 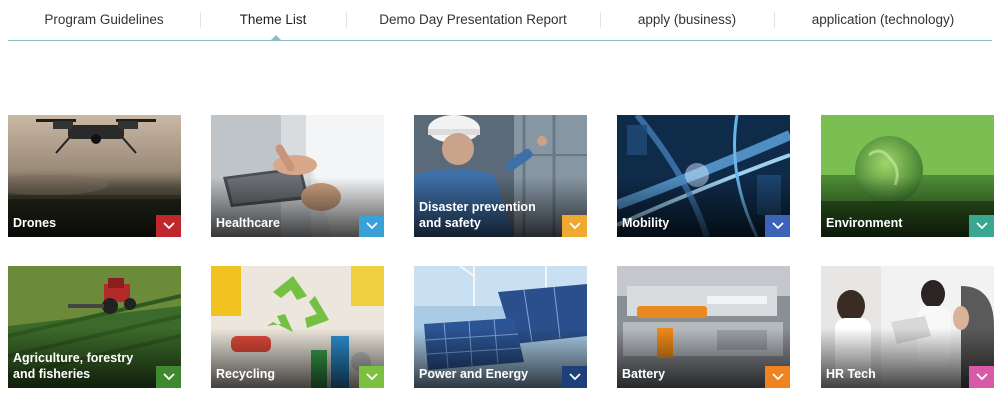 I want to click on theme-card-agriculture: Agriculture, forestry and fisheries, so click(x=94, y=327).